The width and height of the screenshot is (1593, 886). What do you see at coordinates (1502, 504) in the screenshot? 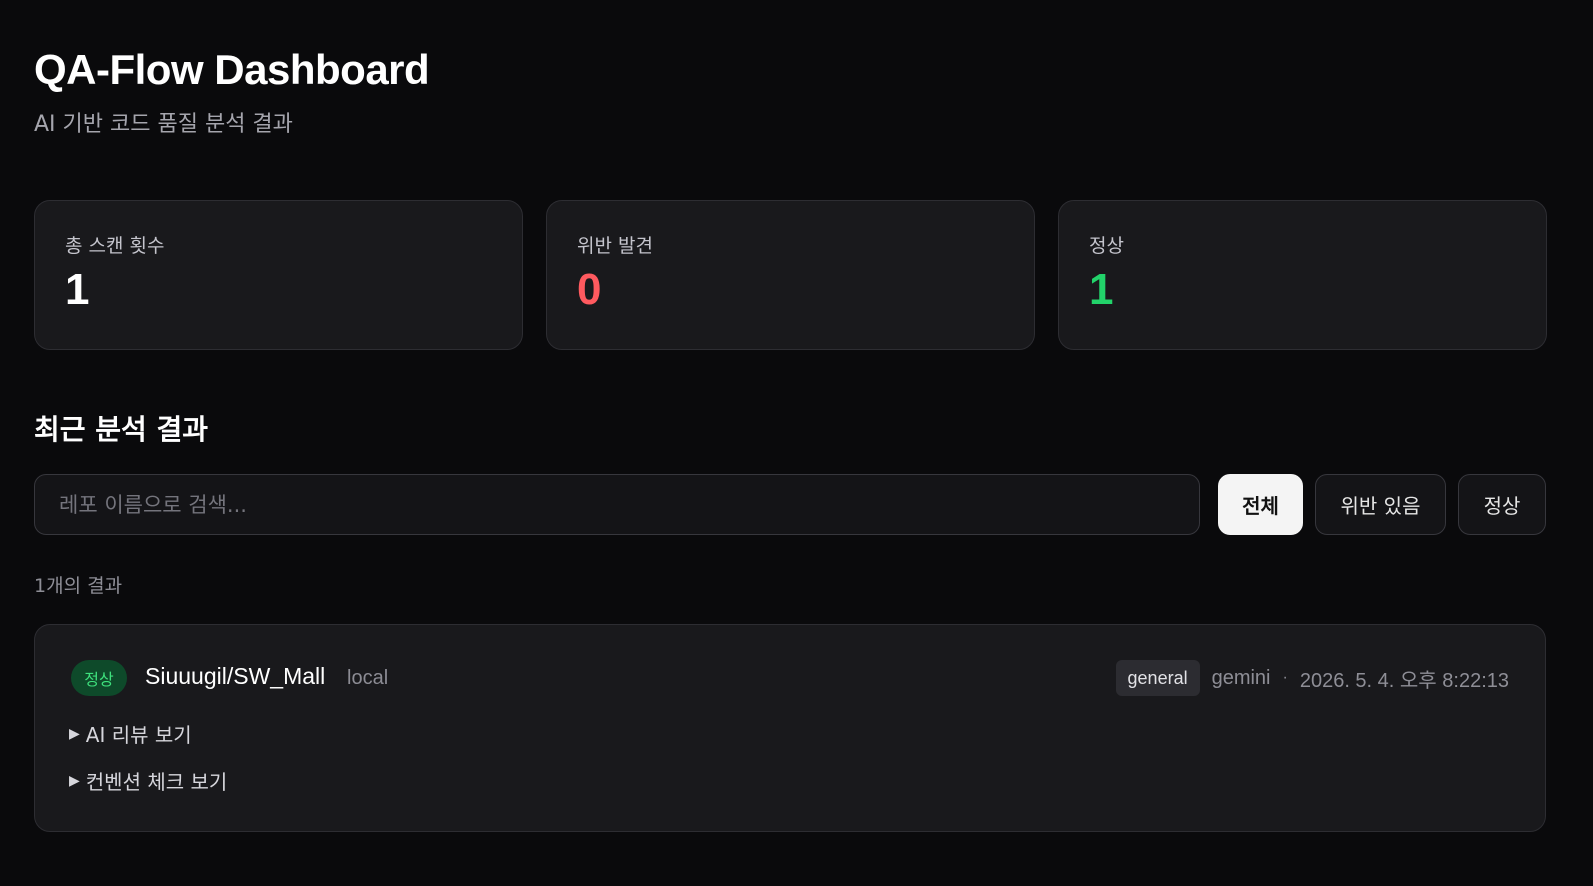
I see `filter-ok-button: 정상` at bounding box center [1502, 504].